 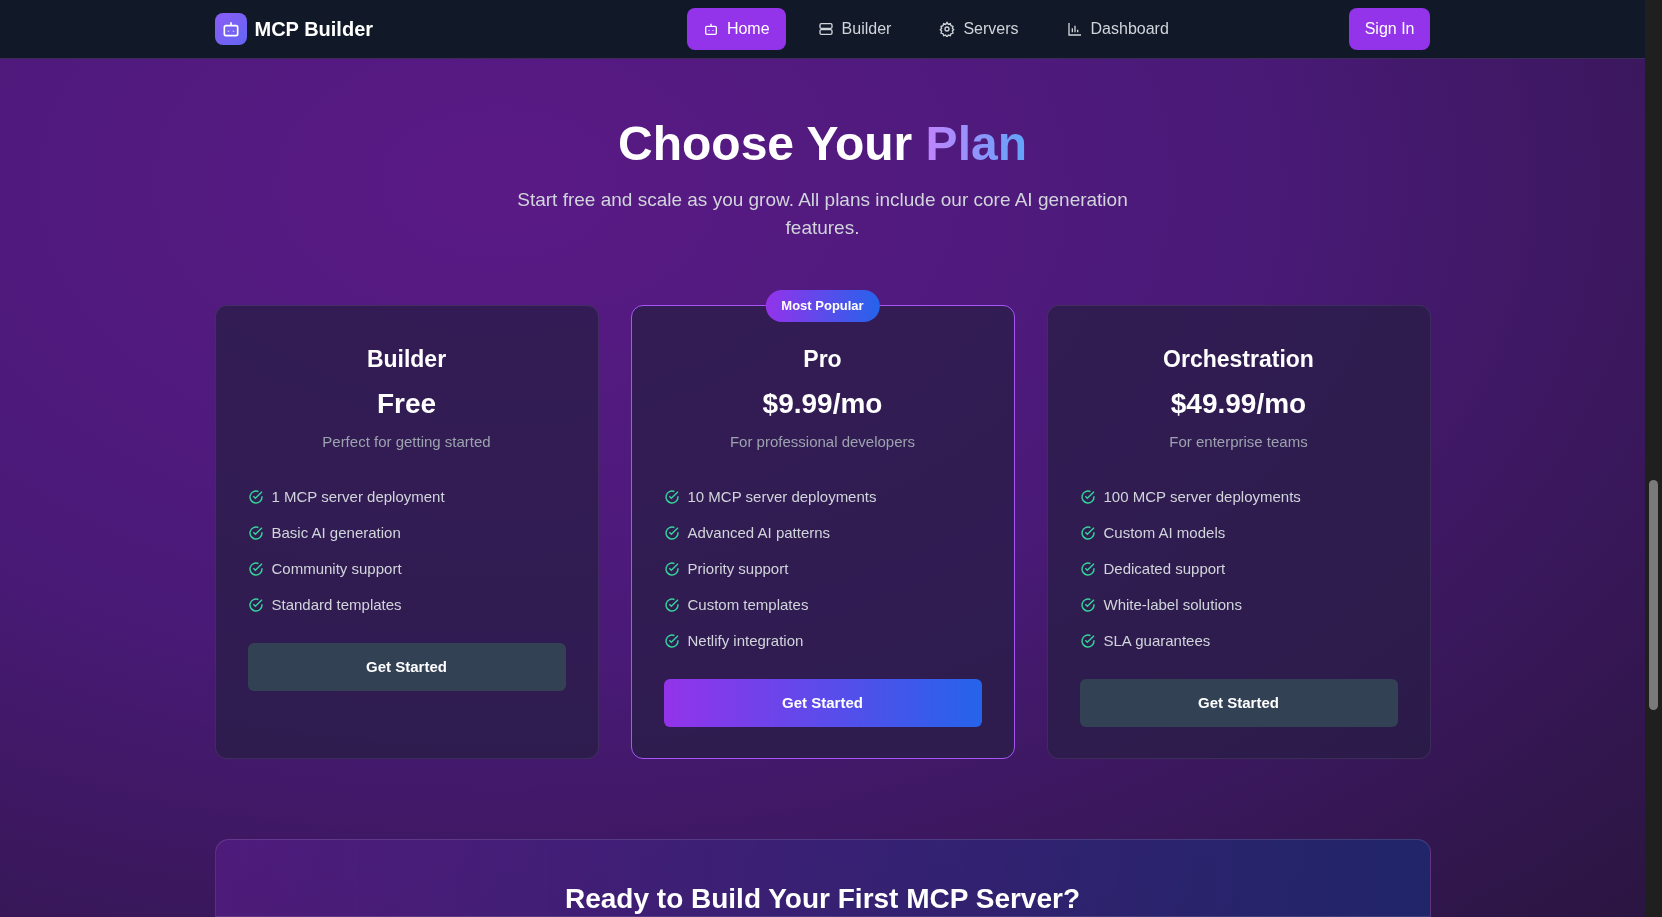 What do you see at coordinates (759, 533) in the screenshot?
I see `feature-text: Advanced AI patterns` at bounding box center [759, 533].